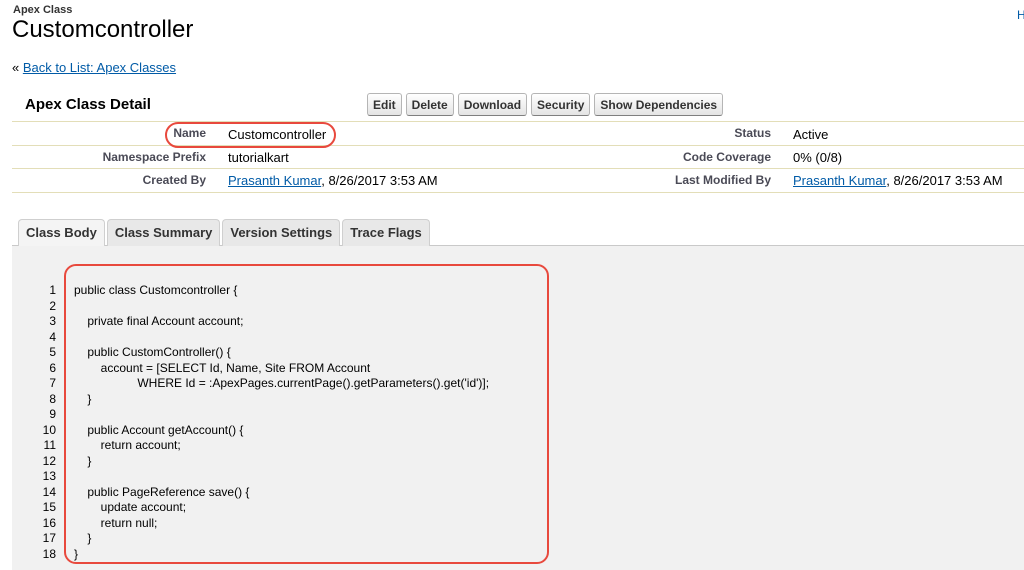  What do you see at coordinates (1020, 15) in the screenshot?
I see `help-link: H` at bounding box center [1020, 15].